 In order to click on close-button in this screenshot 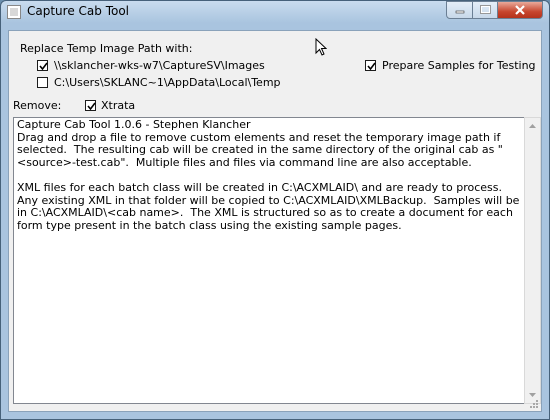, I will do `click(520, 10)`.